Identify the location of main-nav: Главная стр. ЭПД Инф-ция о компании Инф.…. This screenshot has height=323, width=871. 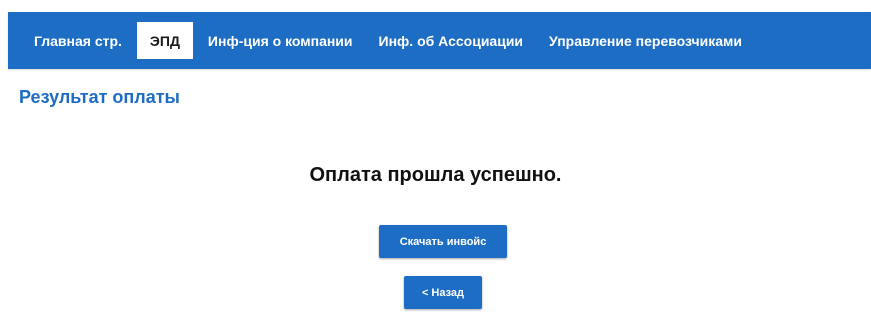
(388, 40).